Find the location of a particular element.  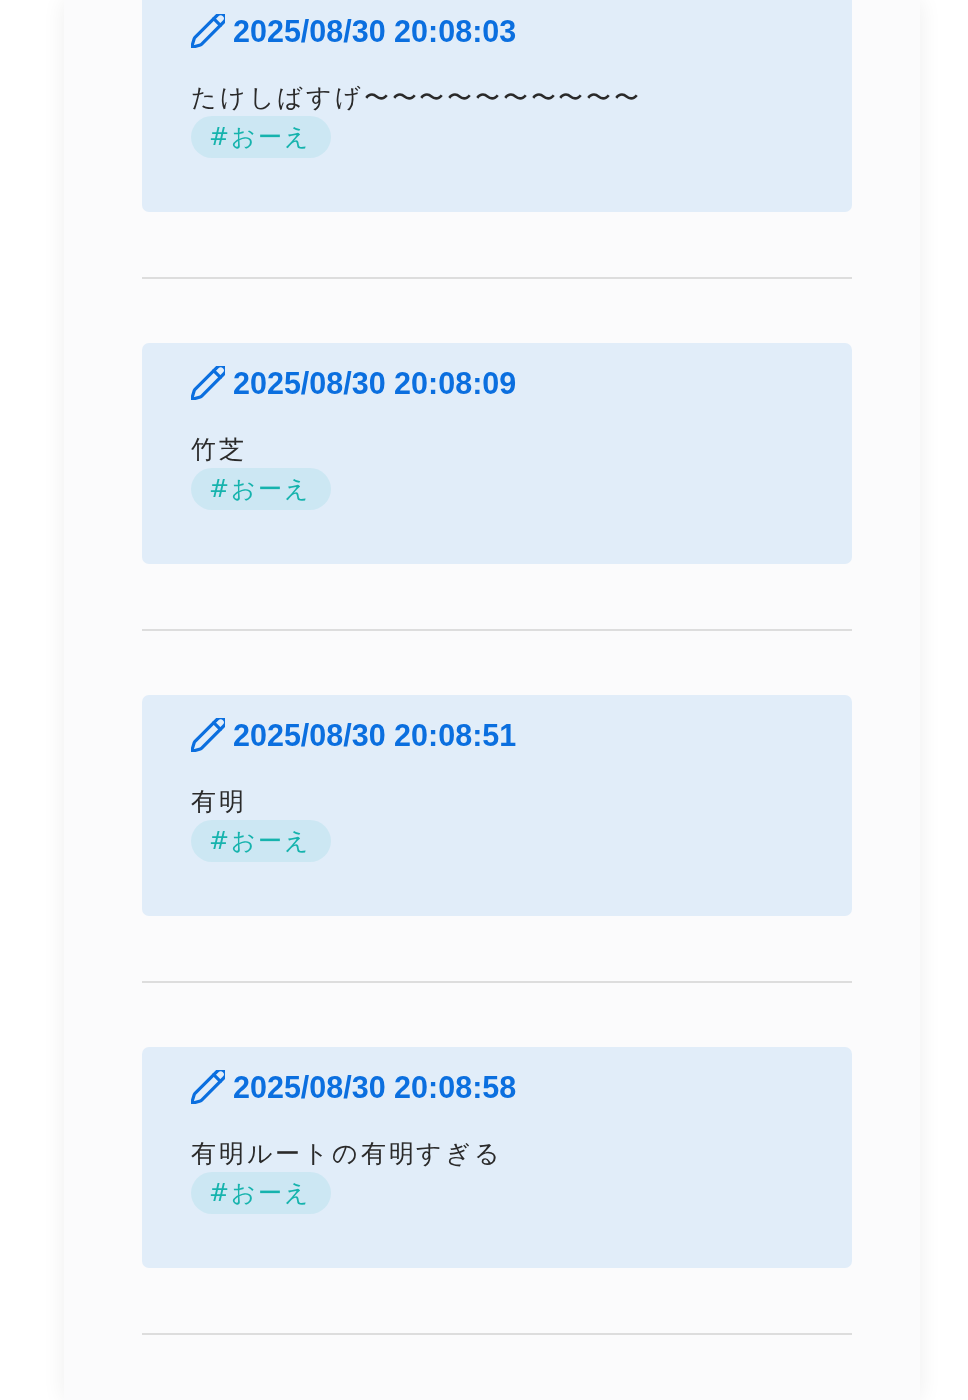

post-timestamp: 2025/08/30 20:08:58 is located at coordinates (375, 1087).